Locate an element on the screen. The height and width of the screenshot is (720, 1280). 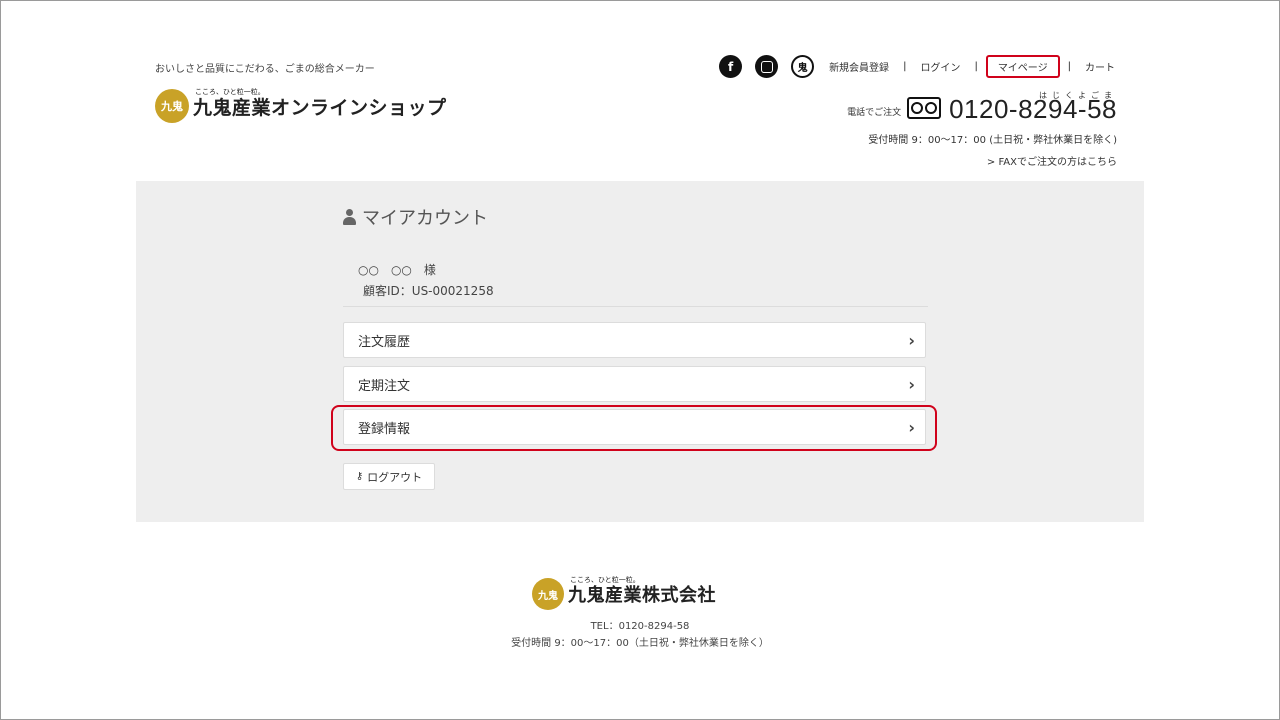
site-logo: 九鬼 こころ、ひと粒一粒。 九鬼産業オンラインショップ is located at coordinates (301, 105).